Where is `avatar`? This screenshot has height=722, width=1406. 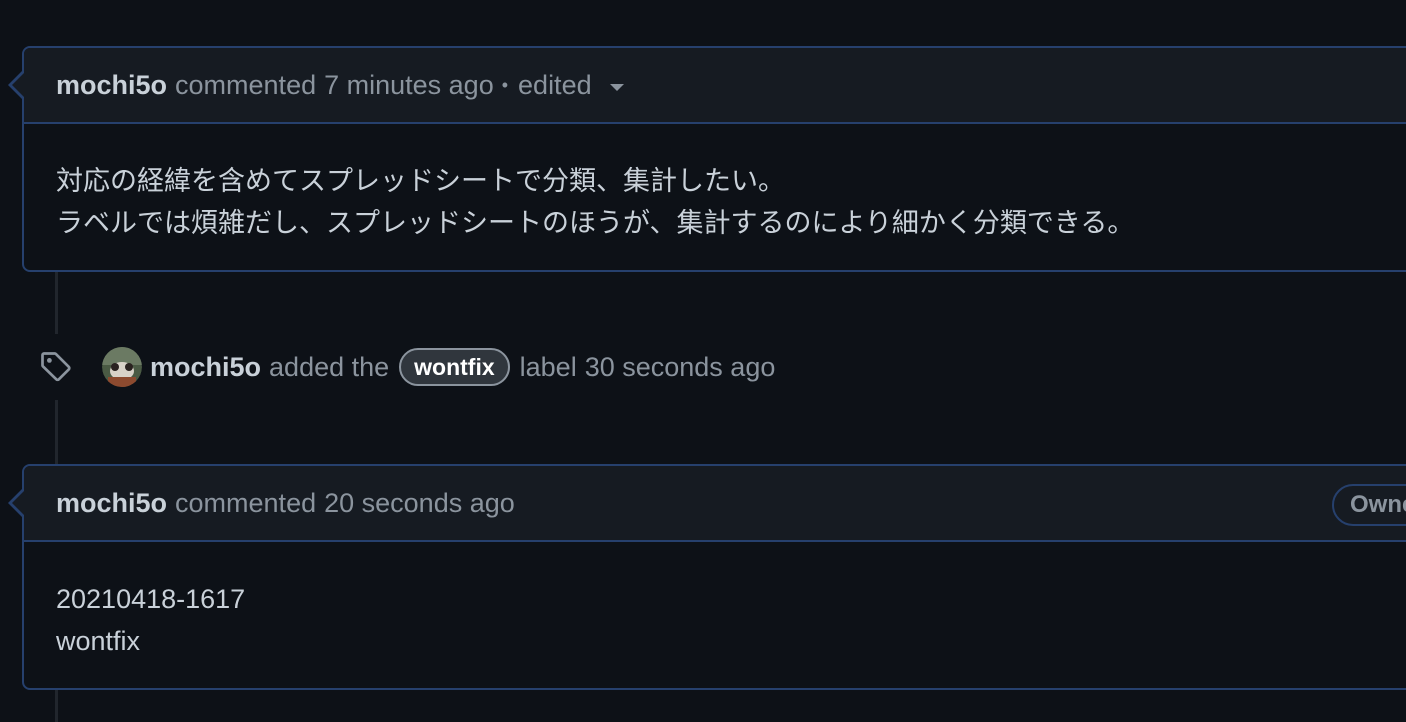
avatar is located at coordinates (122, 367).